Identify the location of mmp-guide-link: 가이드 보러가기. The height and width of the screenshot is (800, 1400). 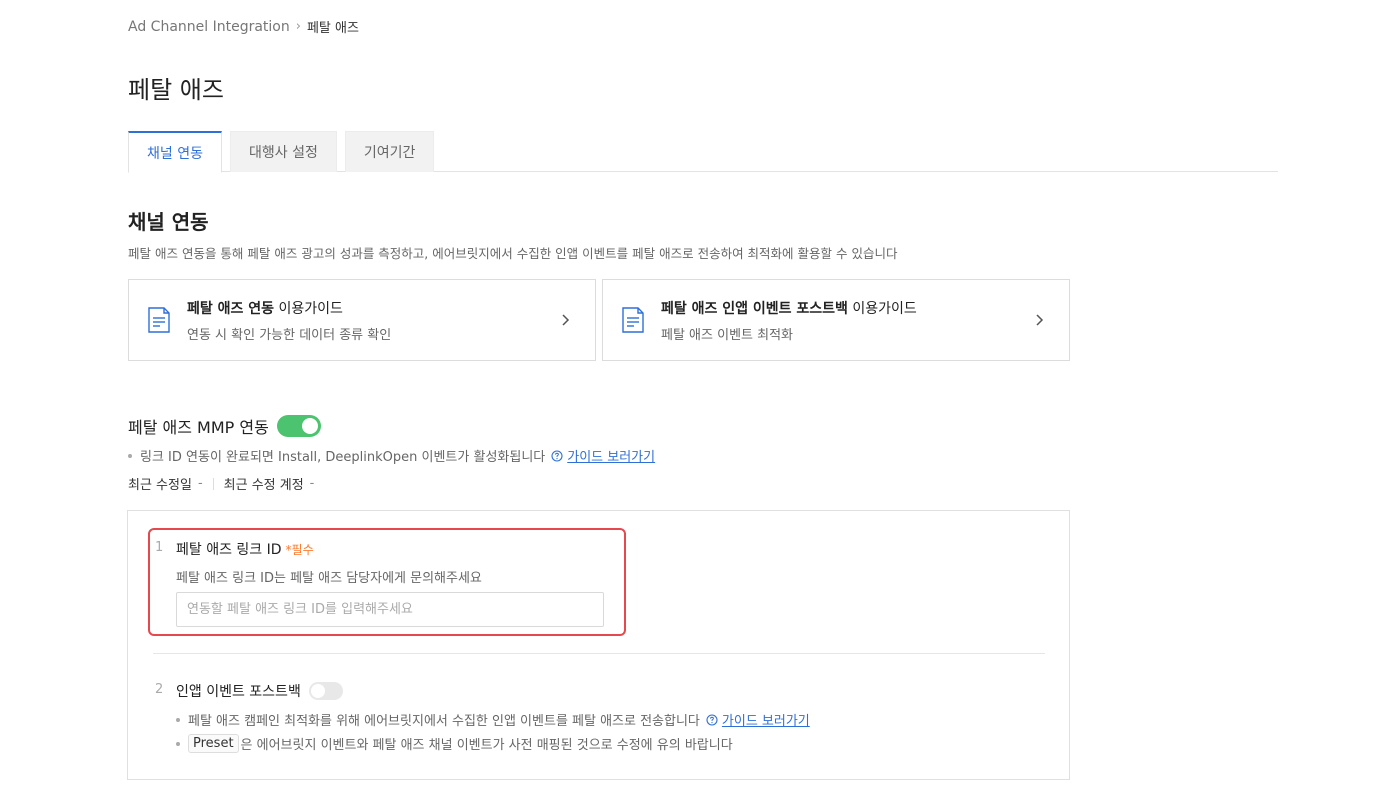
(611, 455).